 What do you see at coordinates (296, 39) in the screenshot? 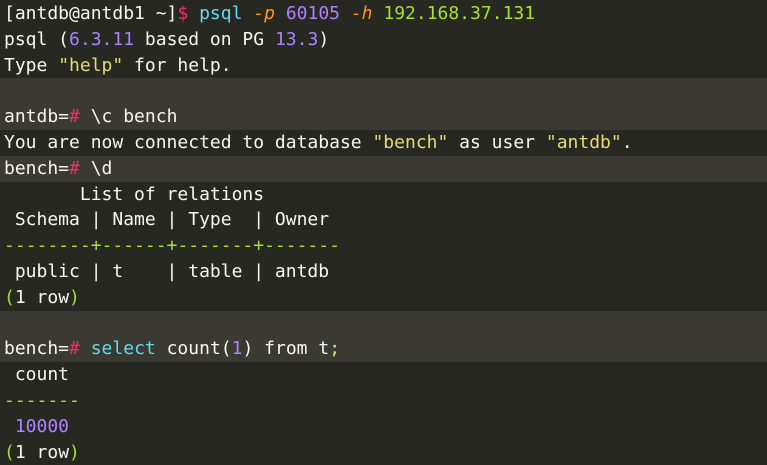
I see `pg-version: 13.3` at bounding box center [296, 39].